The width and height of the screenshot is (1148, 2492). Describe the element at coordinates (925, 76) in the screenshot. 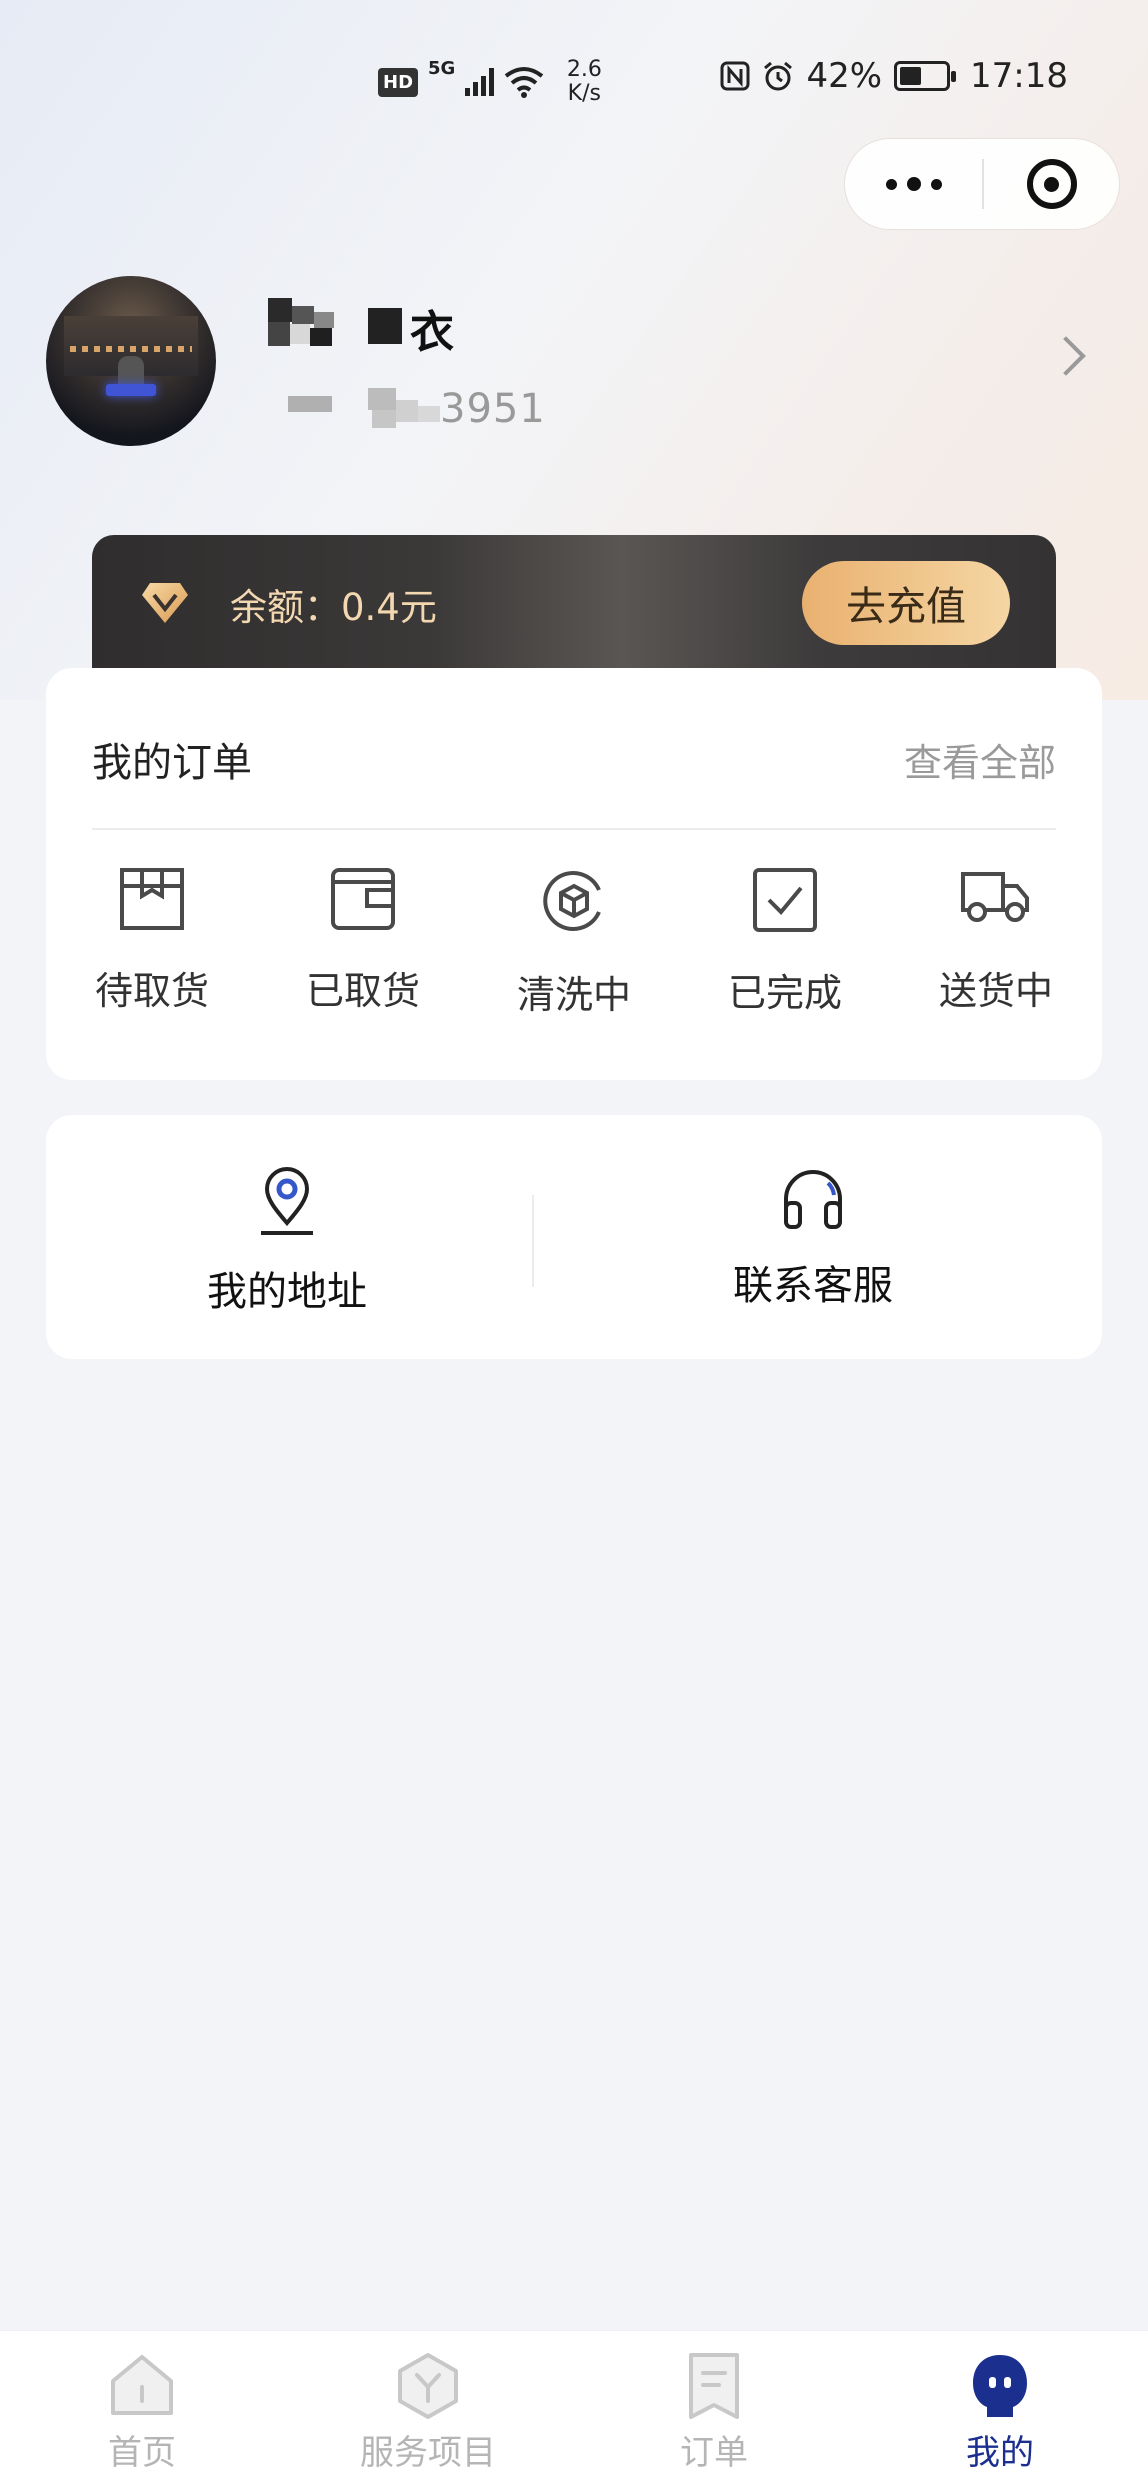

I see `battery-icon` at that location.